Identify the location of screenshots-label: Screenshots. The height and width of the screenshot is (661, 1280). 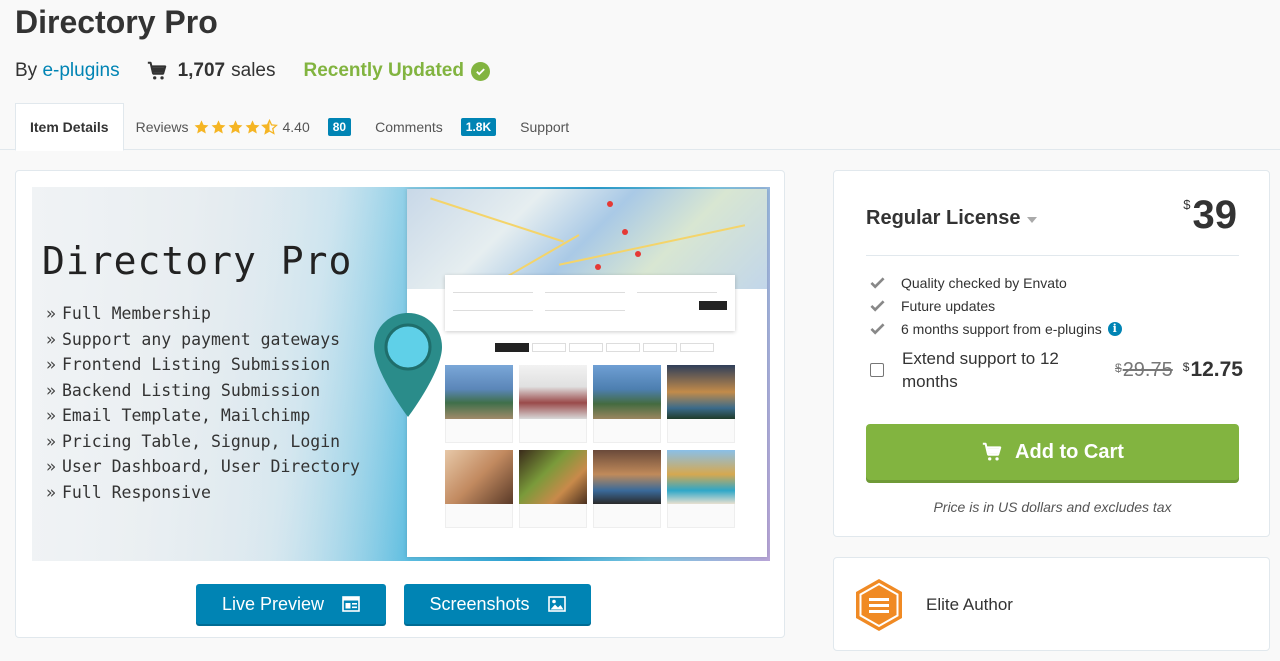
(479, 603).